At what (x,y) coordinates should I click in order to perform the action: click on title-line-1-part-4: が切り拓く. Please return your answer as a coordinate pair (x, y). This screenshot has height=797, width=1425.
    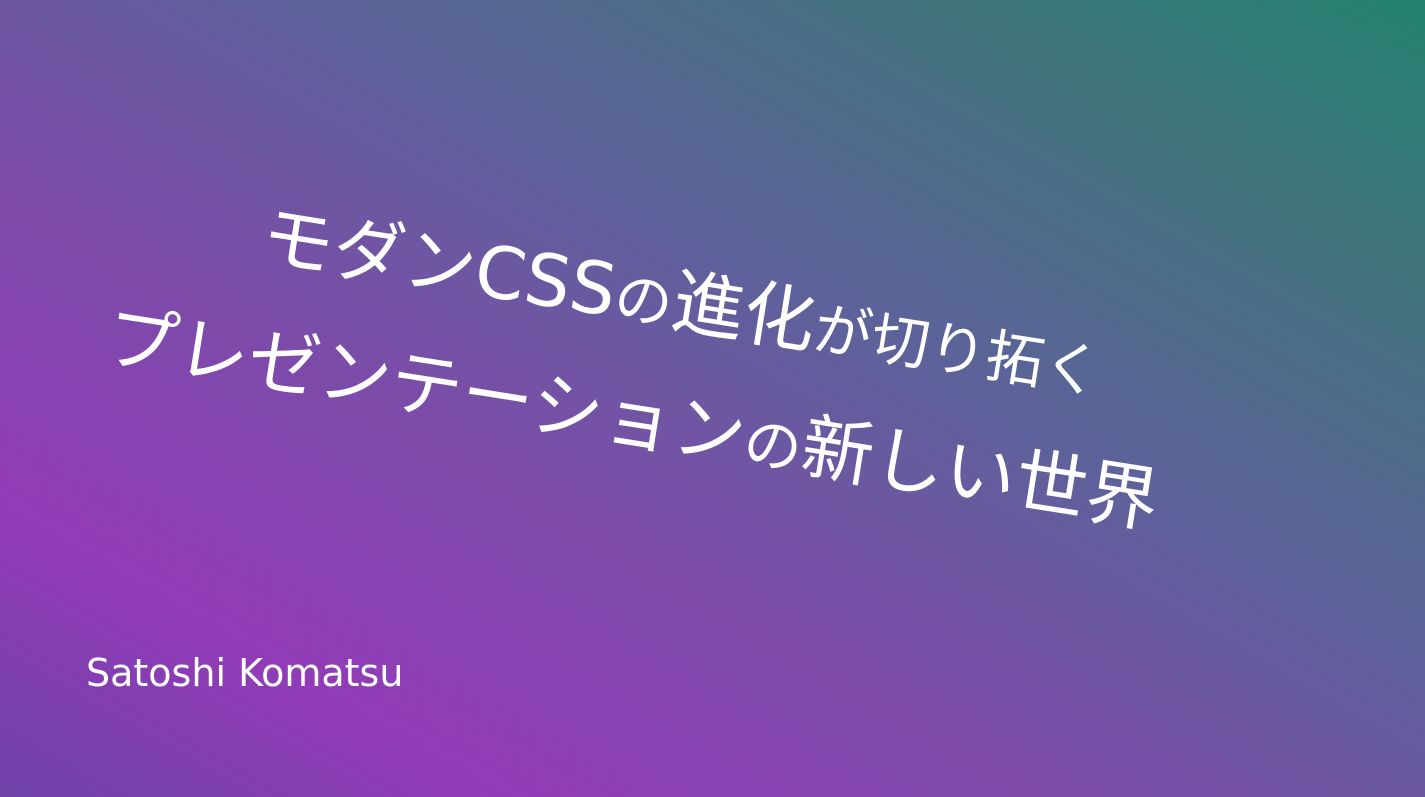
    Looking at the image, I should click on (958, 351).